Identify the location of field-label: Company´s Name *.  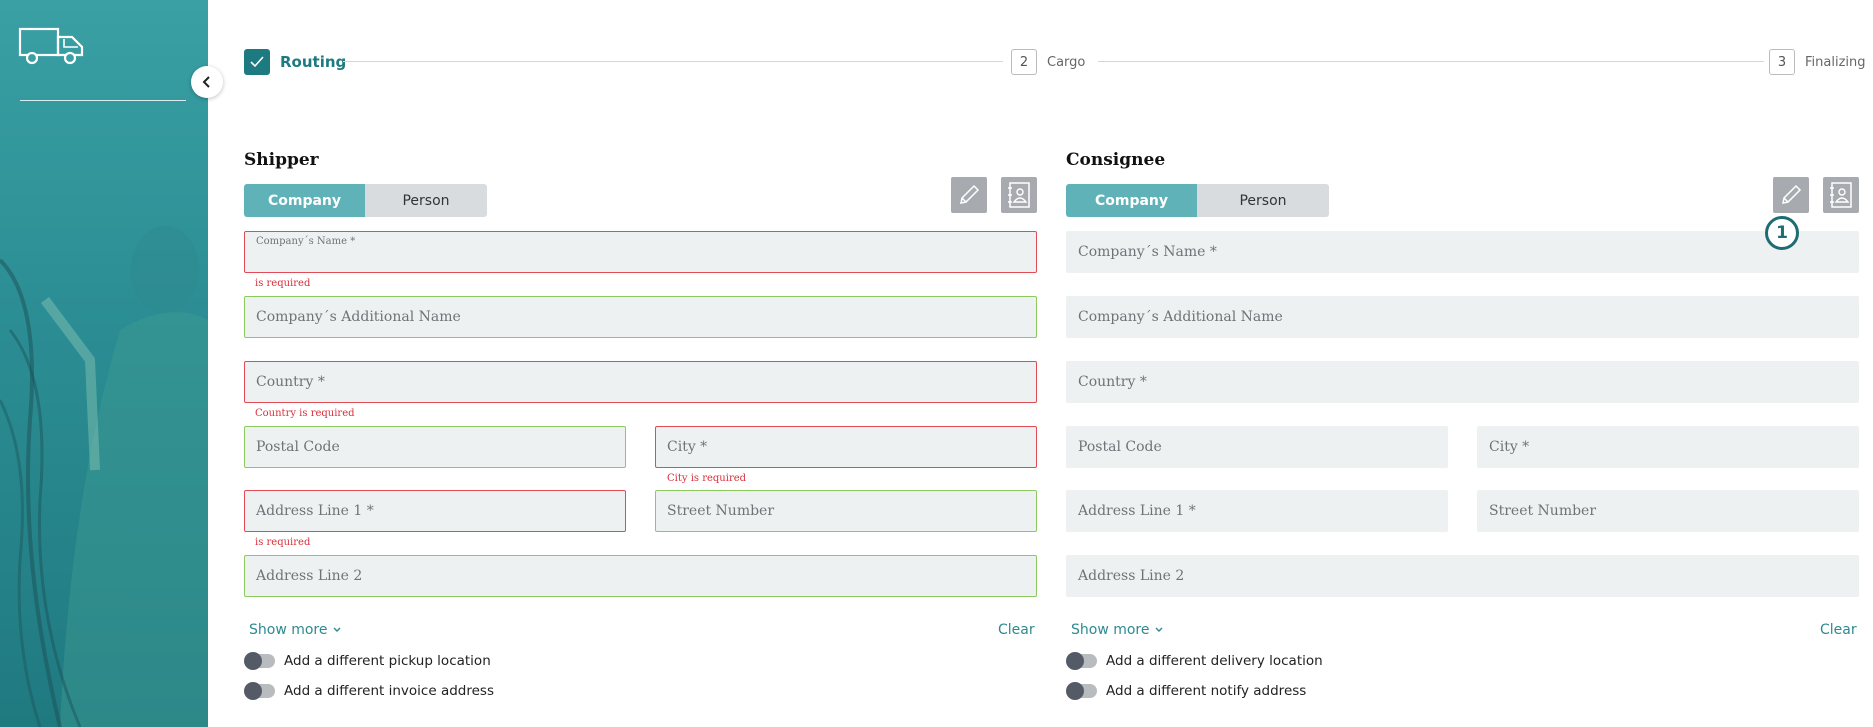
(306, 241).